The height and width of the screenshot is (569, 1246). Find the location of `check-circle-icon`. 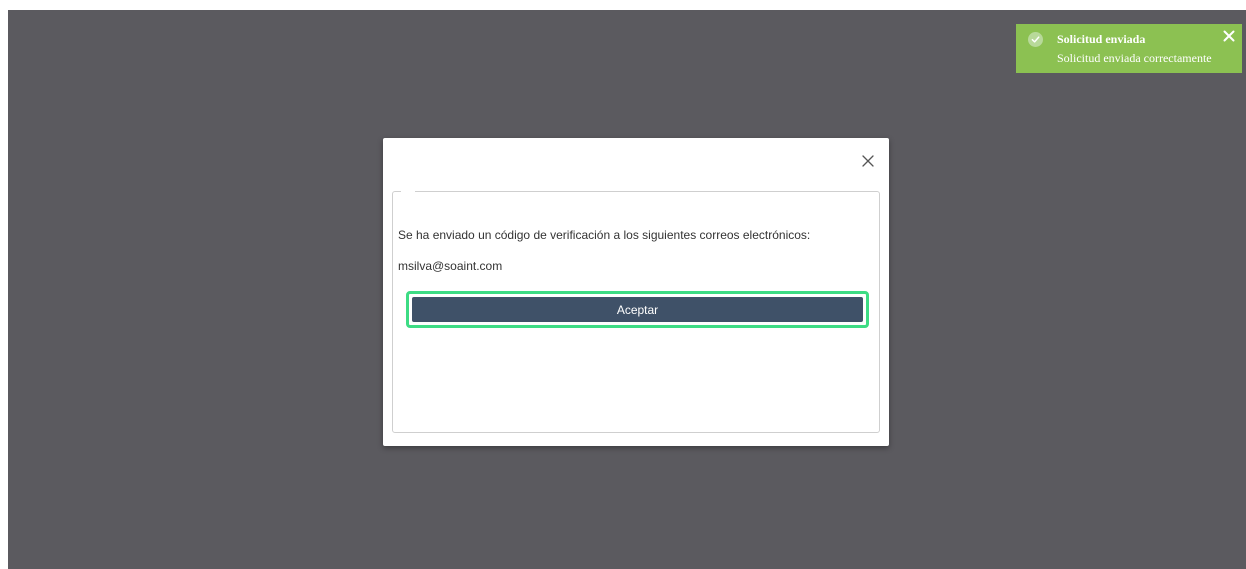

check-circle-icon is located at coordinates (1035, 39).